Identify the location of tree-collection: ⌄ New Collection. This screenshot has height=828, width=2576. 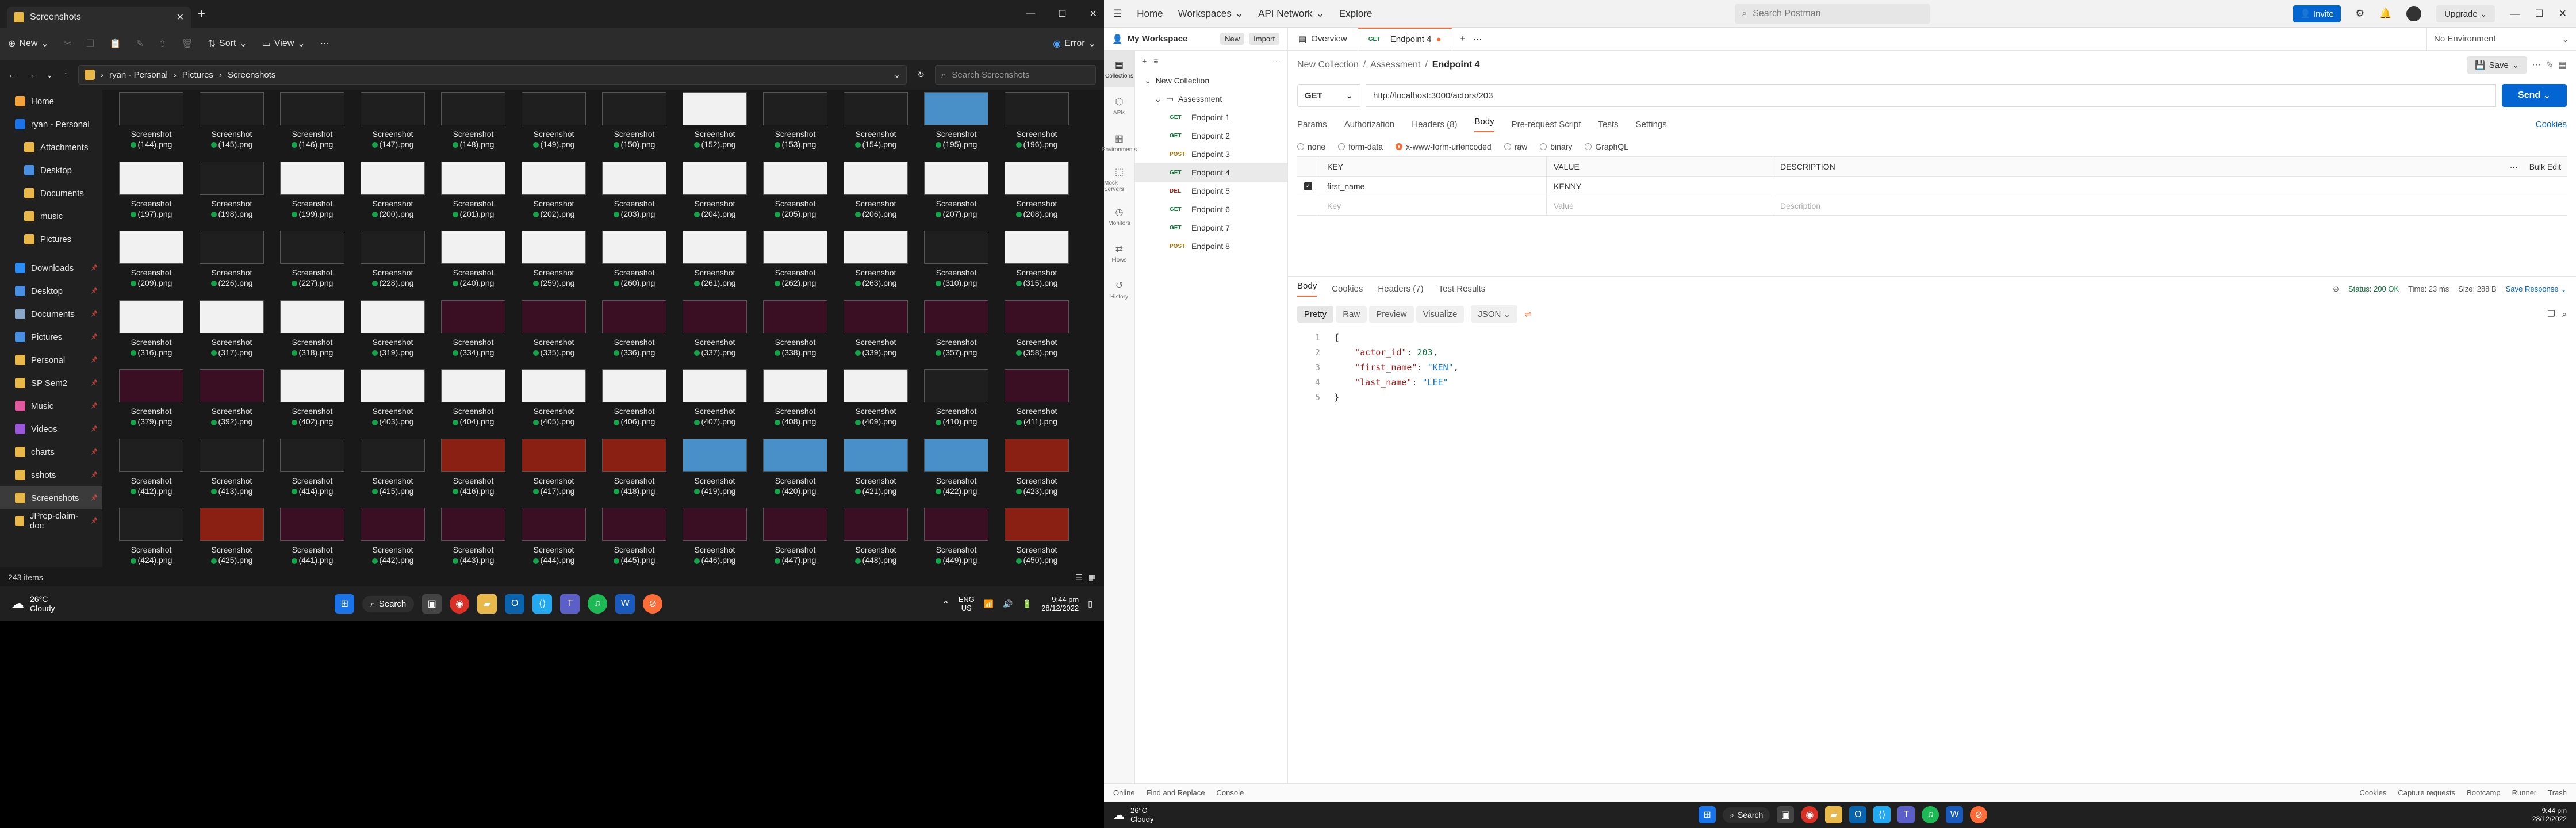
(1211, 80).